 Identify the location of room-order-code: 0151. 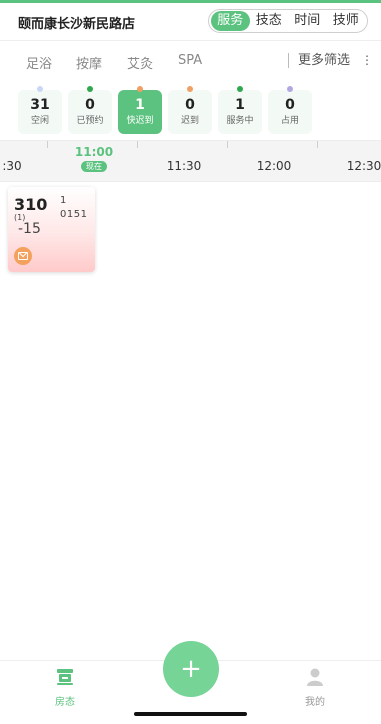
(74, 214).